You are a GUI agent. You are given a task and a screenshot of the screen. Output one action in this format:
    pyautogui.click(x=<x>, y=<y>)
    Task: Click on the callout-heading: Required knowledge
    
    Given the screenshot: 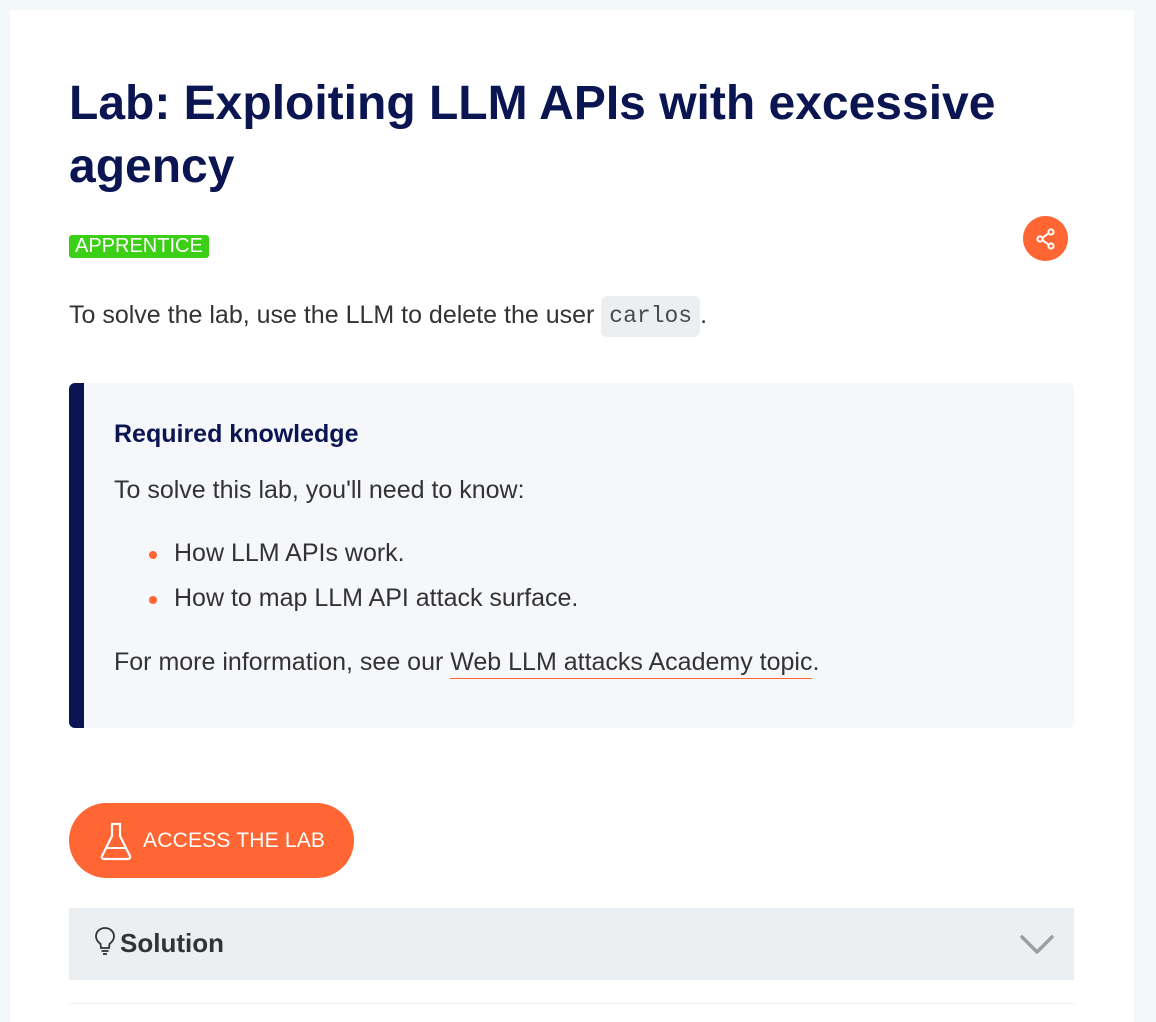 What is the action you would take?
    pyautogui.click(x=236, y=434)
    